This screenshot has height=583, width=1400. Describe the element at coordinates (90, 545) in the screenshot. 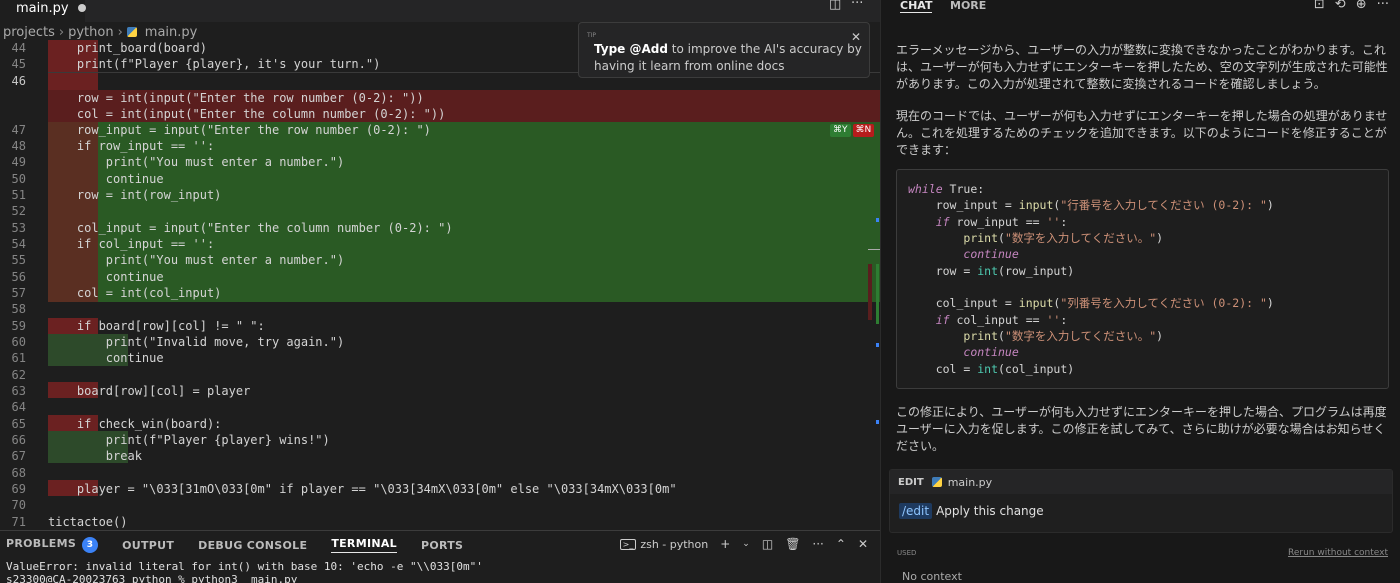

I see `problems-badge: 3` at that location.